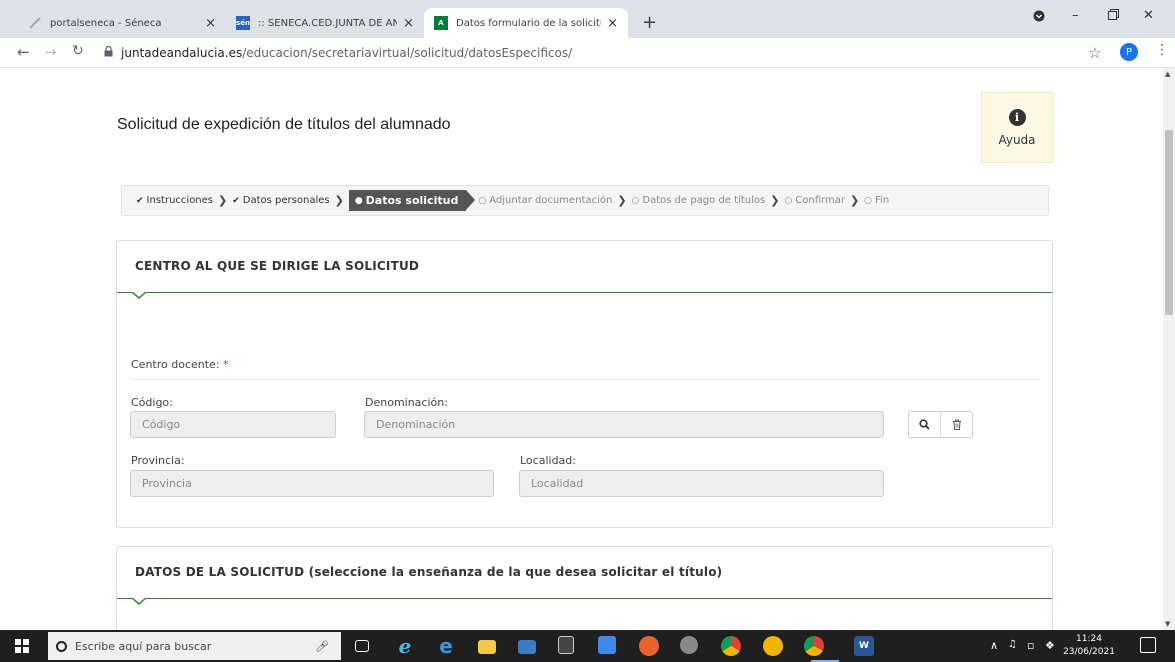 This screenshot has width=1175, height=662. I want to click on chrome-canary-icon, so click(773, 646).